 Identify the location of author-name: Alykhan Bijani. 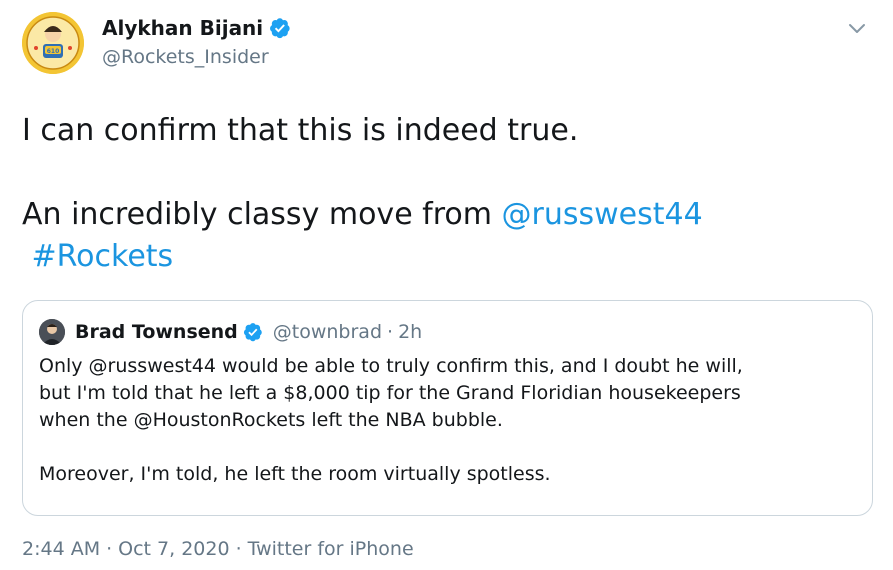
(182, 28).